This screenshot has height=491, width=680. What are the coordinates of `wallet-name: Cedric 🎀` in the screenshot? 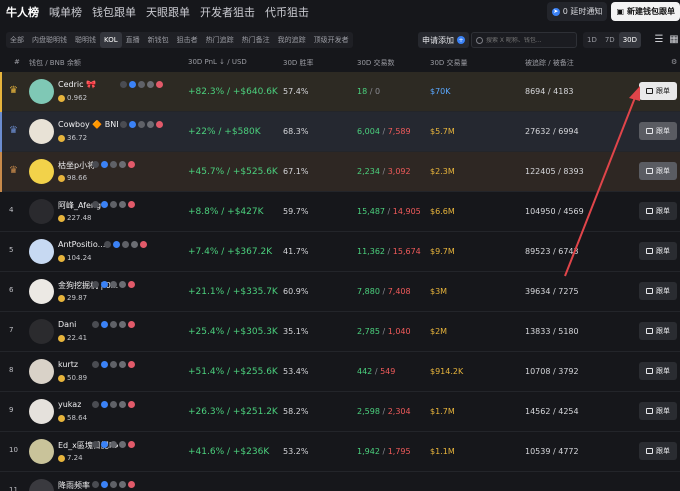 It's located at (77, 84).